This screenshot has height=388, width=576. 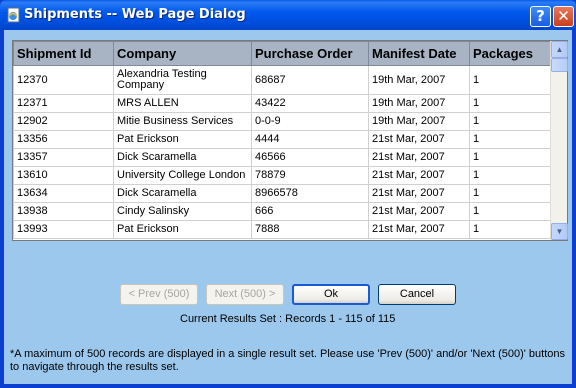 What do you see at coordinates (310, 193) in the screenshot?
I see `cell-purchase-order: 8966578` at bounding box center [310, 193].